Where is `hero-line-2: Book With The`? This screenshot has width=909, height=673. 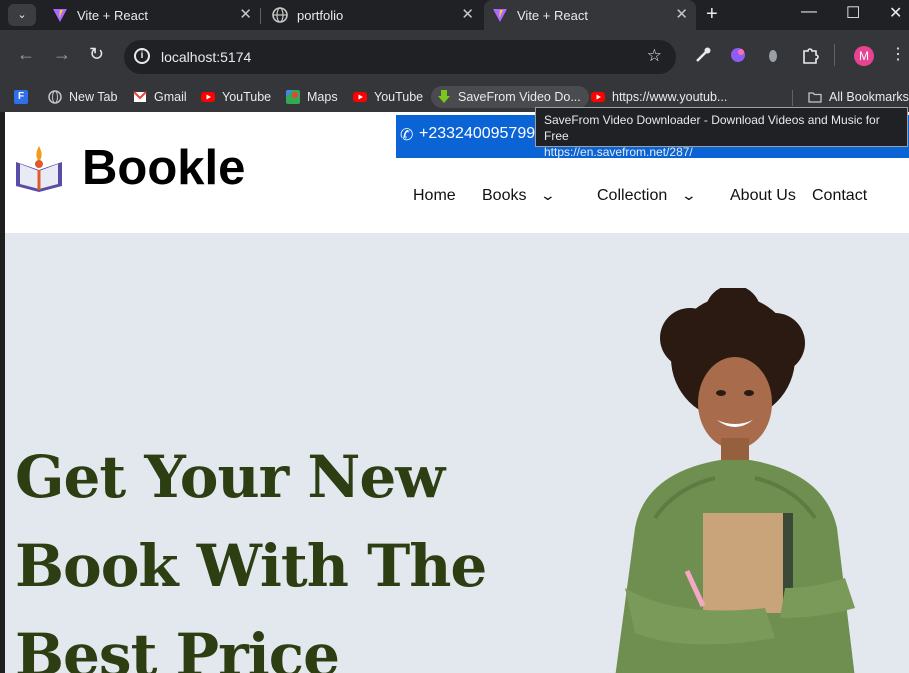
hero-line-2: Book With The is located at coordinates (251, 566).